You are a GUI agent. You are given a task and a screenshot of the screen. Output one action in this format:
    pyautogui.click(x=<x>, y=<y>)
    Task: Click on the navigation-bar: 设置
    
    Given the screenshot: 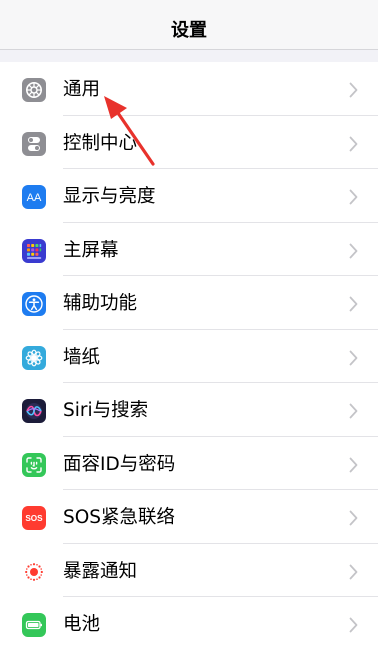 What is the action you would take?
    pyautogui.click(x=189, y=25)
    